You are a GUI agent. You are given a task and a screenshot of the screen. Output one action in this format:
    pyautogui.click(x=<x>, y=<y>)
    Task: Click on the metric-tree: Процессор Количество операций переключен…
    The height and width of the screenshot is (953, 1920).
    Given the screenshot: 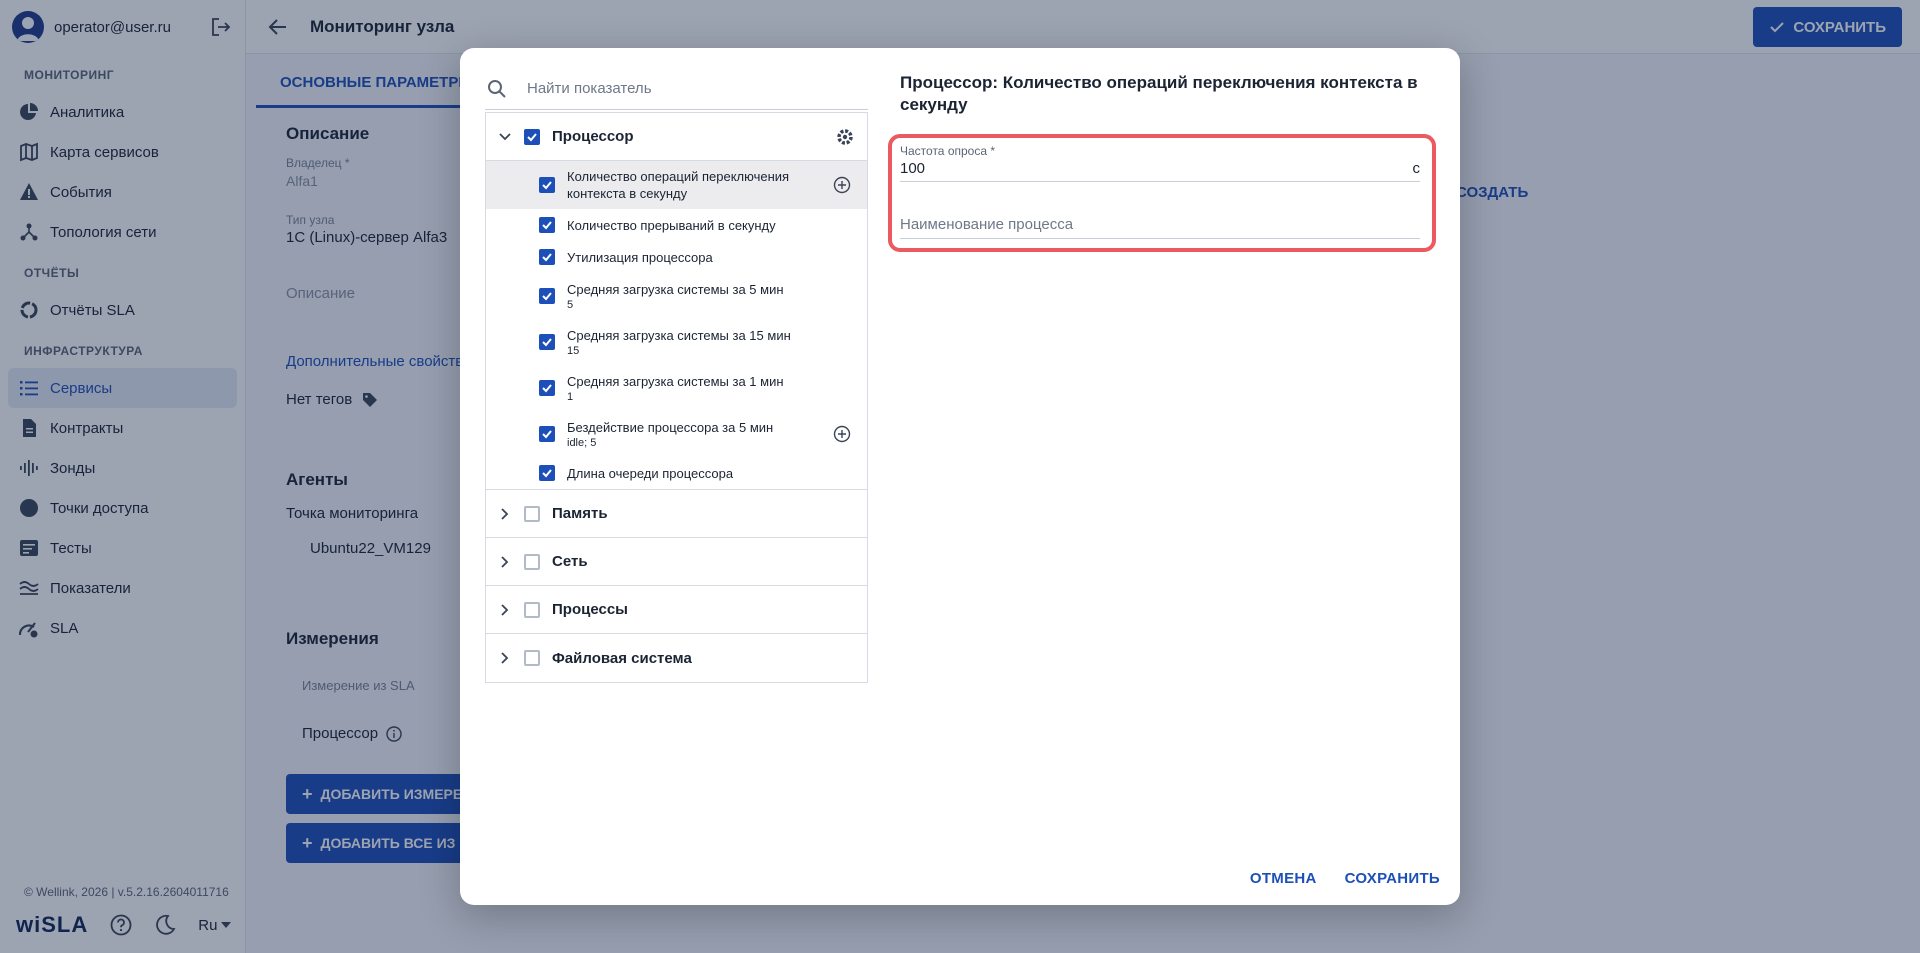 What is the action you would take?
    pyautogui.click(x=676, y=397)
    